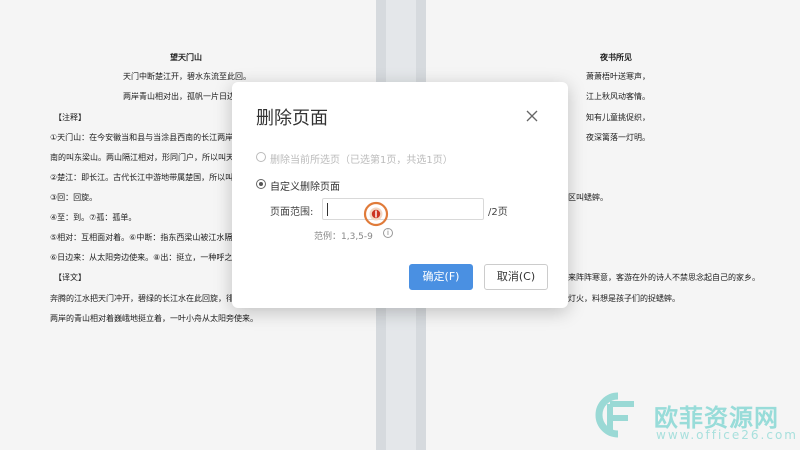 This screenshot has width=800, height=450. What do you see at coordinates (441, 277) in the screenshot?
I see `confirm-button: 确定(F)` at bounding box center [441, 277].